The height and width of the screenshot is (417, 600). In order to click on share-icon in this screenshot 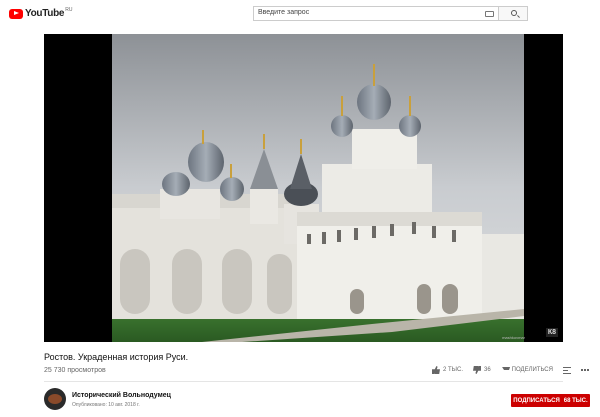, I will do `click(504, 370)`.